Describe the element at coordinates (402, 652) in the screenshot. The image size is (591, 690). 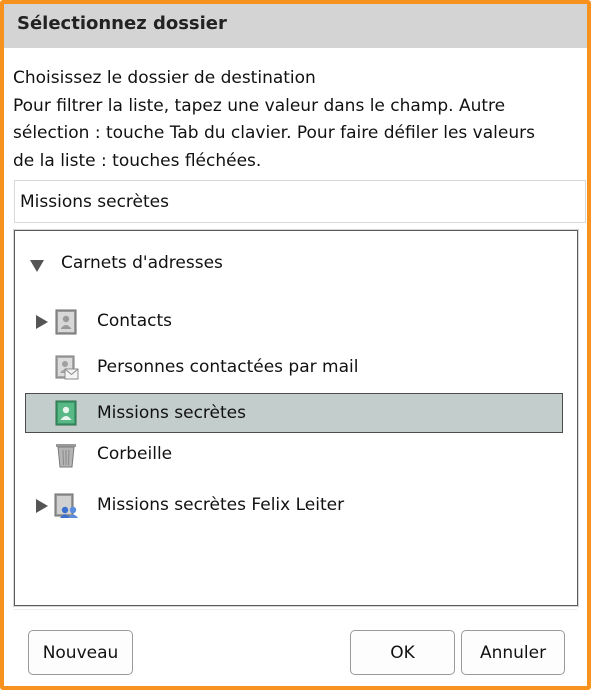
I see `ok-button: OK` at that location.